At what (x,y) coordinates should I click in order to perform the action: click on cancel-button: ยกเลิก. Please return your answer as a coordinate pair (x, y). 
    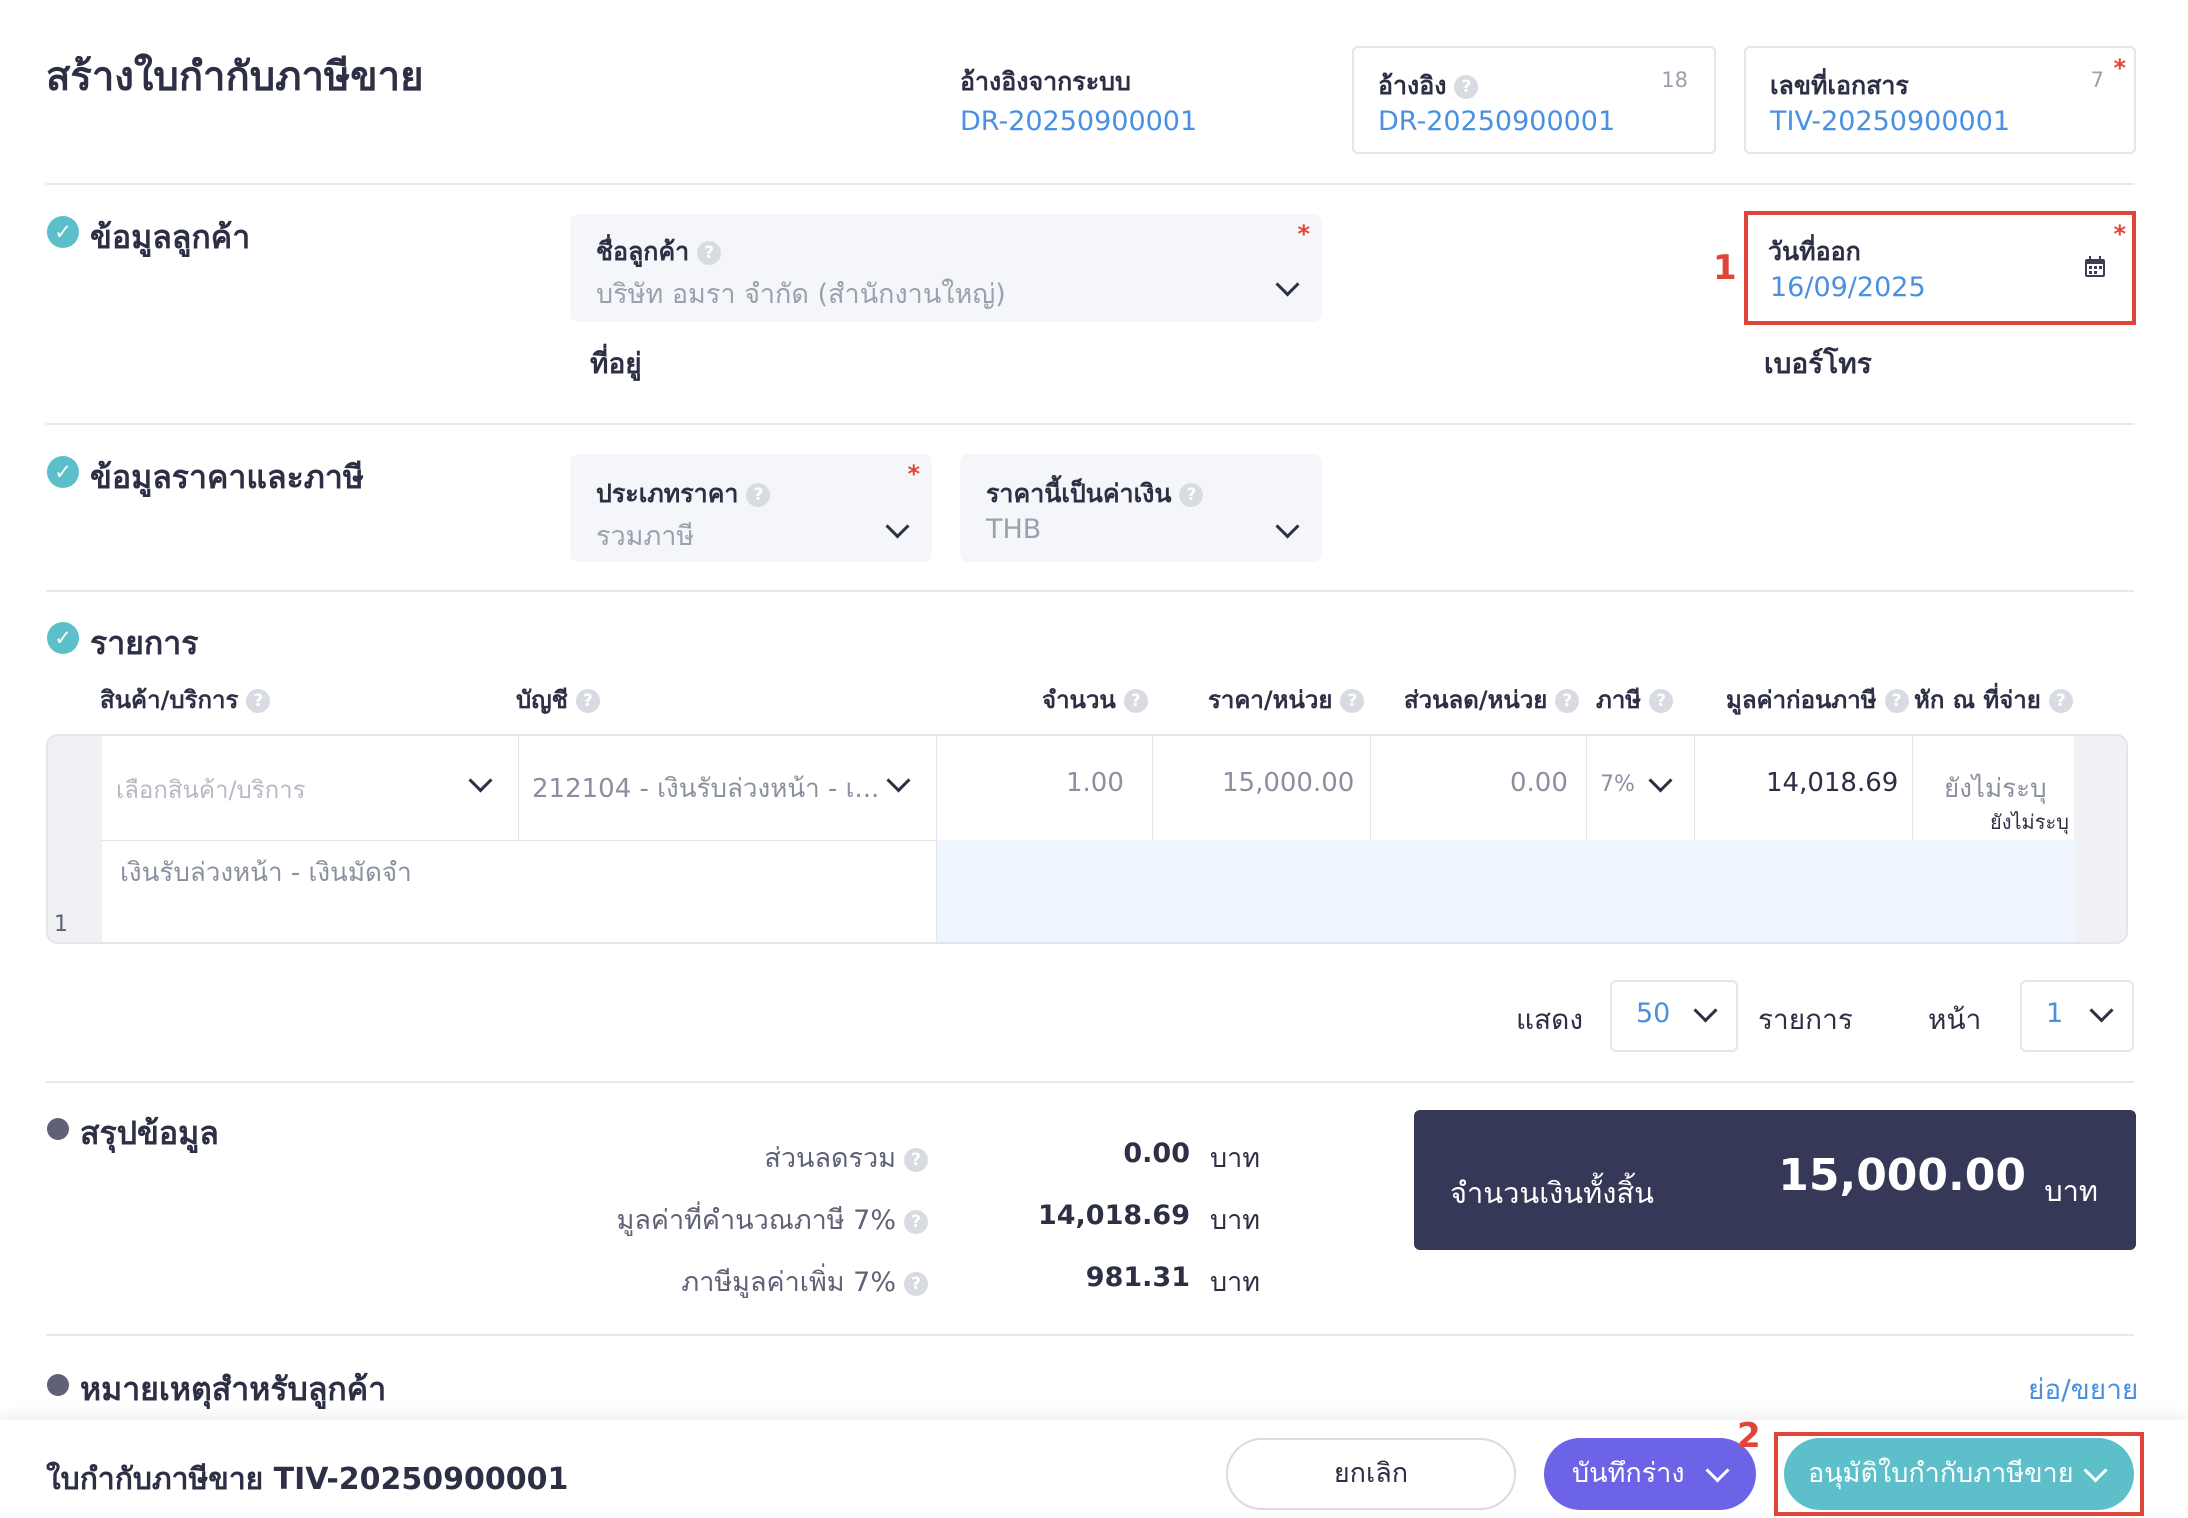
    Looking at the image, I should click on (1371, 1474).